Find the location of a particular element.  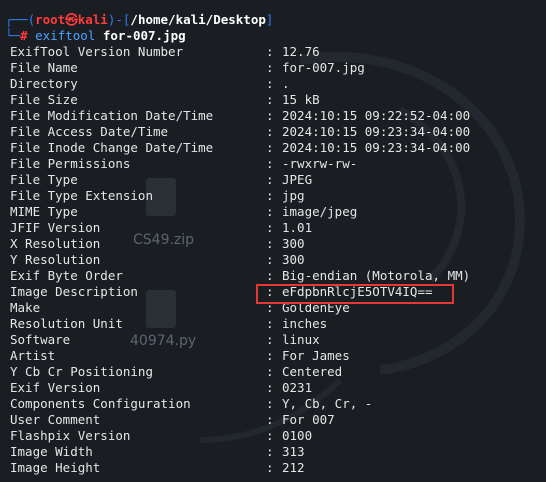

prompt-line-1: ┌──(root㉿kali)-[/home/kali/Desktop] is located at coordinates (139, 19).